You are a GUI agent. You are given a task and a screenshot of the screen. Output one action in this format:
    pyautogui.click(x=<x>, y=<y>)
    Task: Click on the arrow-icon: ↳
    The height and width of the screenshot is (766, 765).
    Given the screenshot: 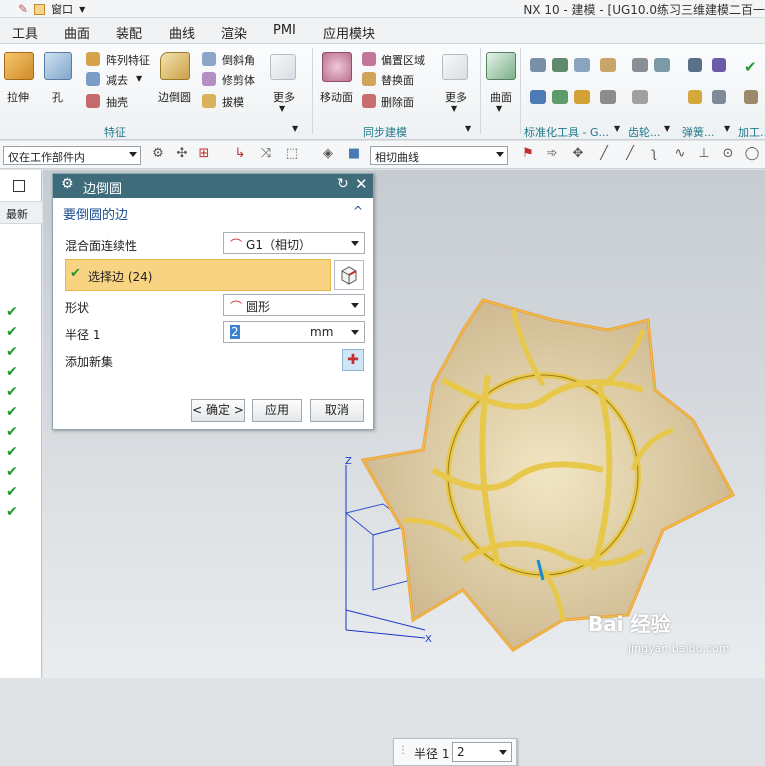 What is the action you would take?
    pyautogui.click(x=240, y=154)
    